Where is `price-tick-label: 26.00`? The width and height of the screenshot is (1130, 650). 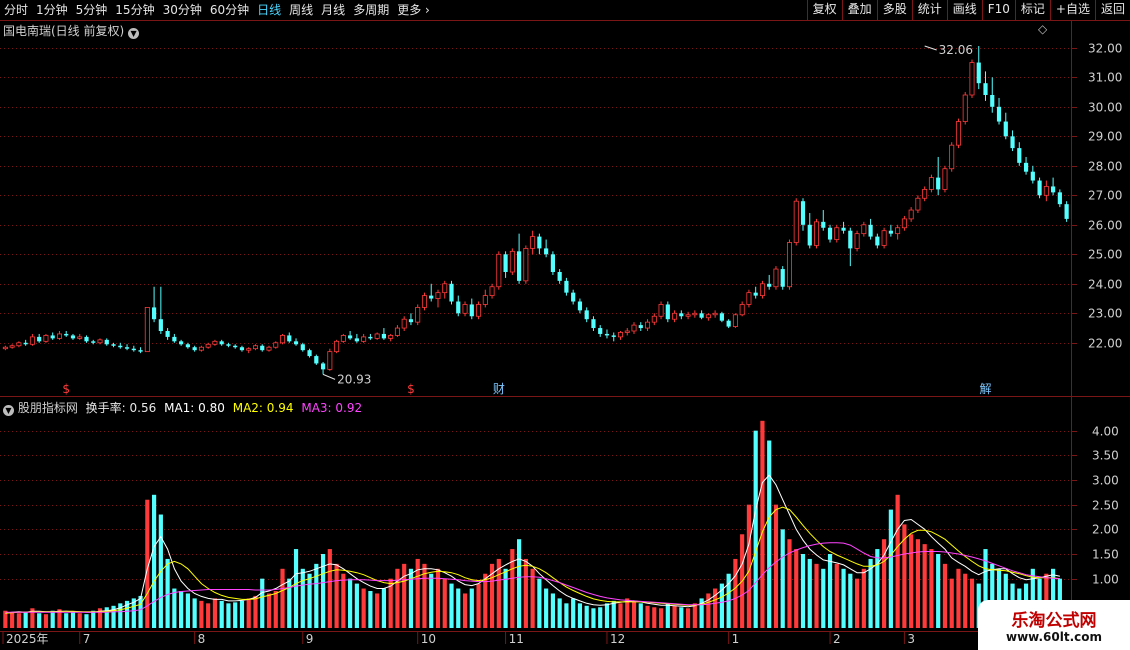
price-tick-label: 26.00 is located at coordinates (1105, 226).